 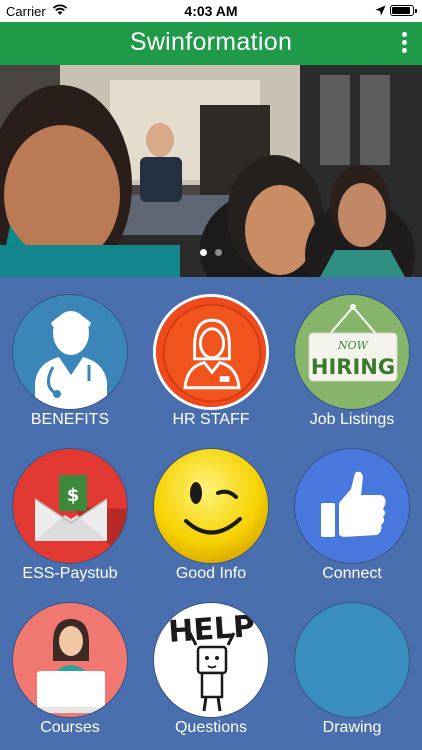 I want to click on help-sign-icon: HELP, so click(x=211, y=660).